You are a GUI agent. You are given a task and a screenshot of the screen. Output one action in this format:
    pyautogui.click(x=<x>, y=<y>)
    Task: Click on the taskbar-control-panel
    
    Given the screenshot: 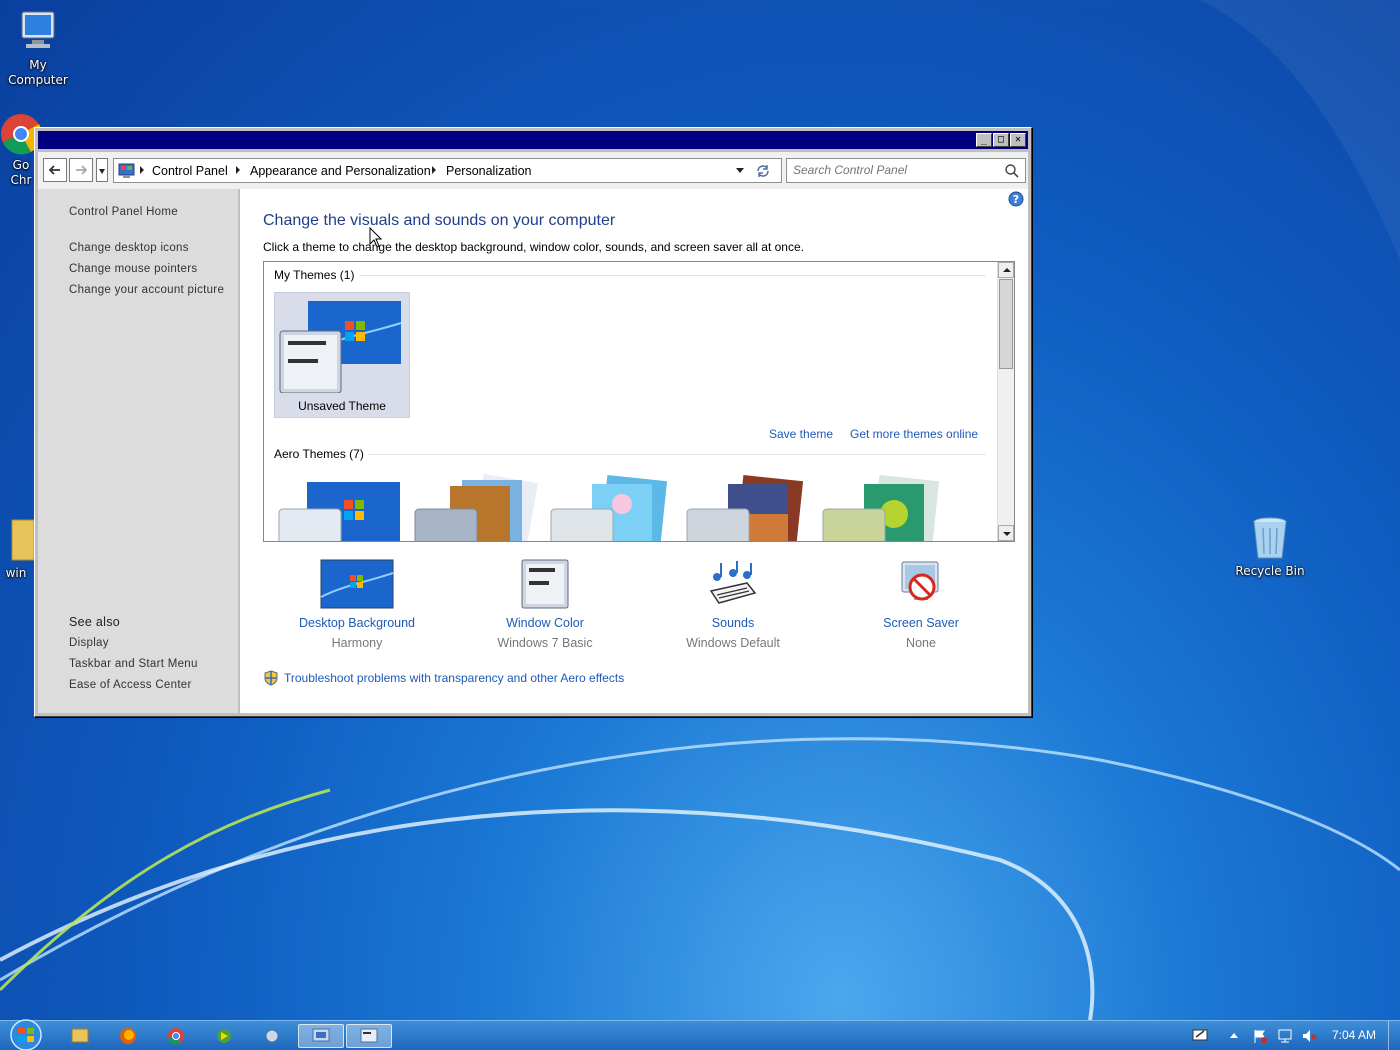 What is the action you would take?
    pyautogui.click(x=321, y=1036)
    